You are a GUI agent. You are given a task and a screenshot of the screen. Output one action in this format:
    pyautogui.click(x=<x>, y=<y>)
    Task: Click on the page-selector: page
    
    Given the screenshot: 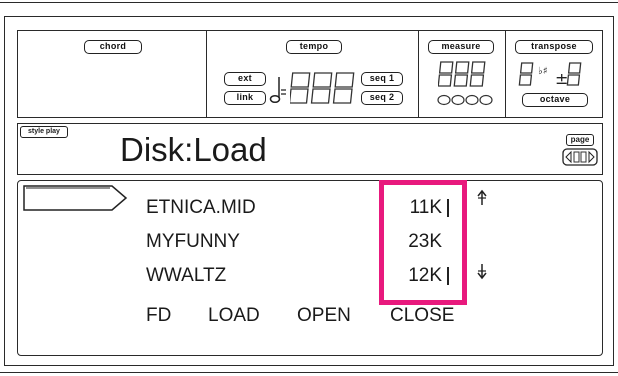 What is the action you would take?
    pyautogui.click(x=580, y=152)
    